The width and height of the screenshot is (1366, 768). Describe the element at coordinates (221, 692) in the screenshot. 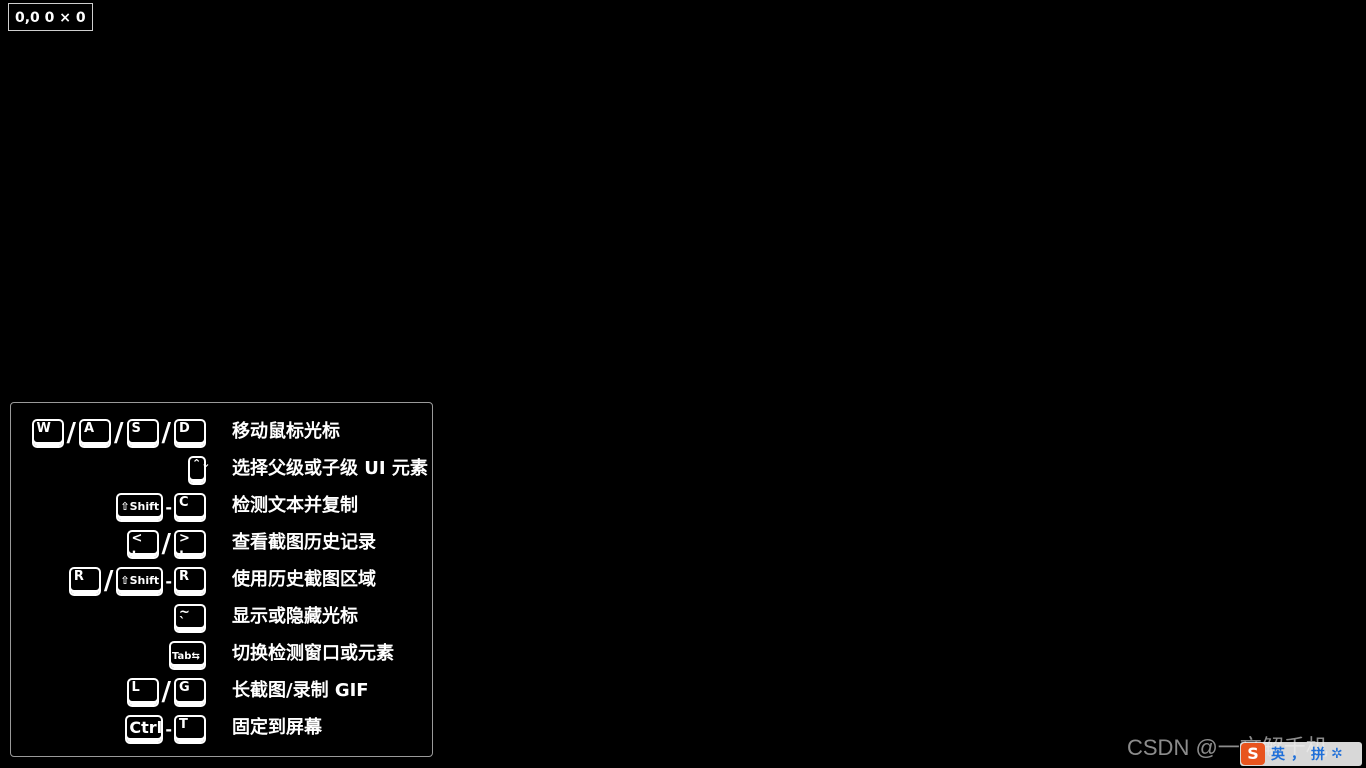

I see `shortcut-row: L / G 长截图/录制 GIF` at that location.